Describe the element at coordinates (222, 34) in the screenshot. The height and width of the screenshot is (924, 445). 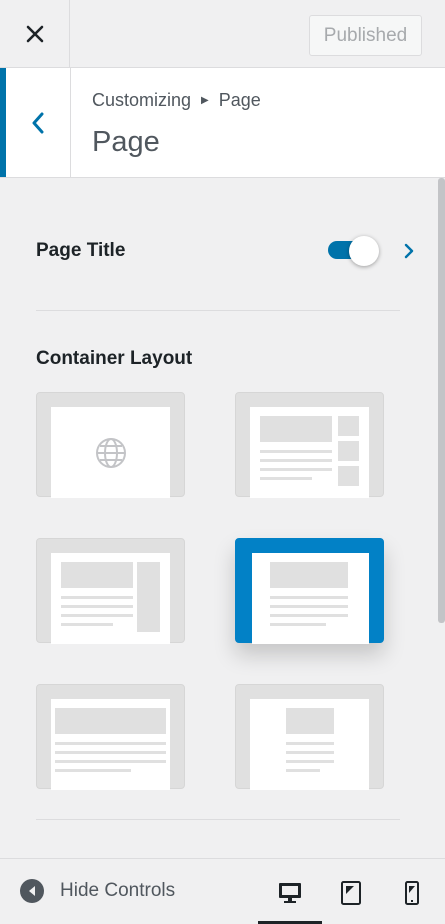
I see `top-bar: Published` at that location.